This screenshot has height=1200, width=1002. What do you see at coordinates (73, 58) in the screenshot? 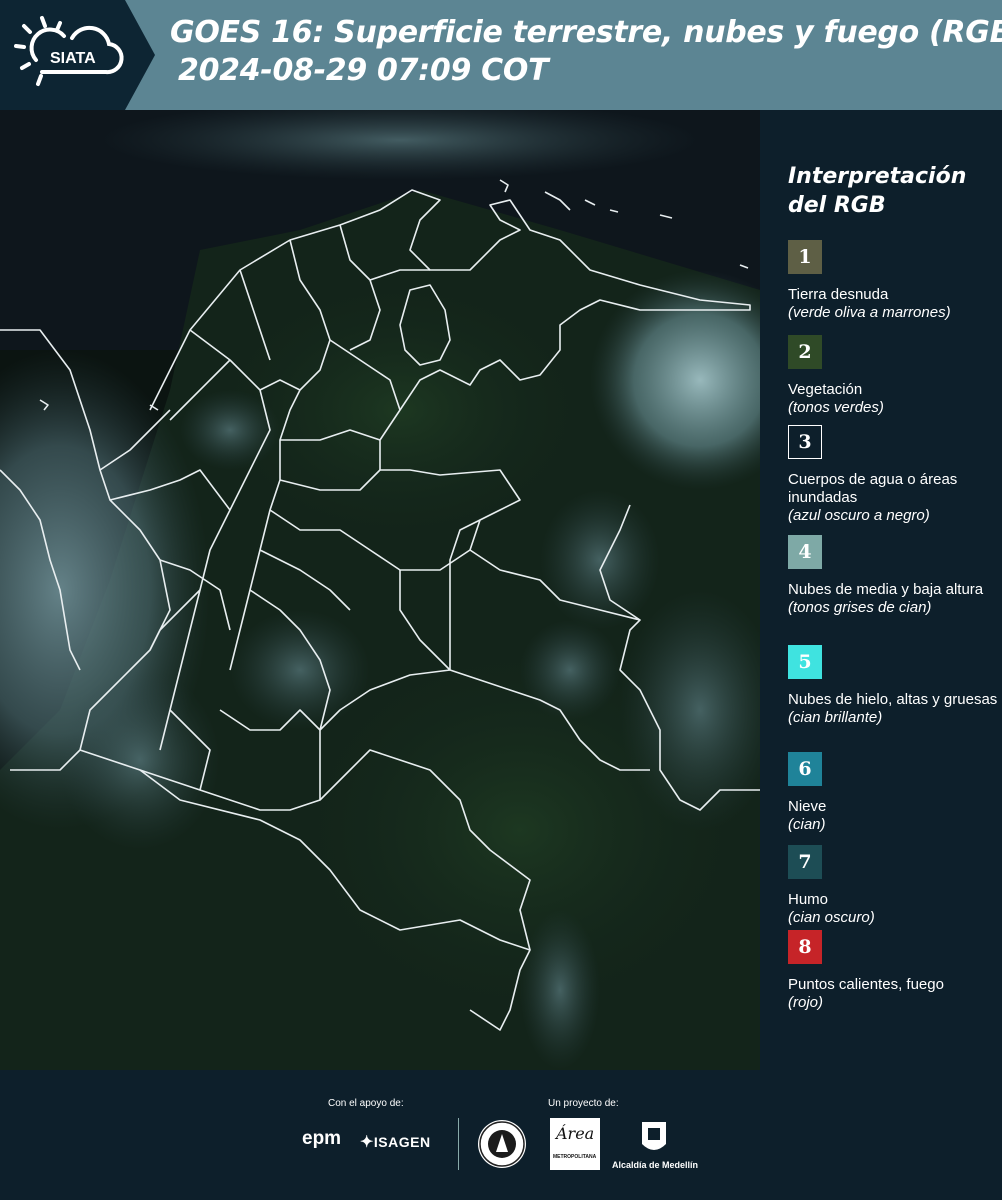
I see `siata-logo-text: SIATA` at bounding box center [73, 58].